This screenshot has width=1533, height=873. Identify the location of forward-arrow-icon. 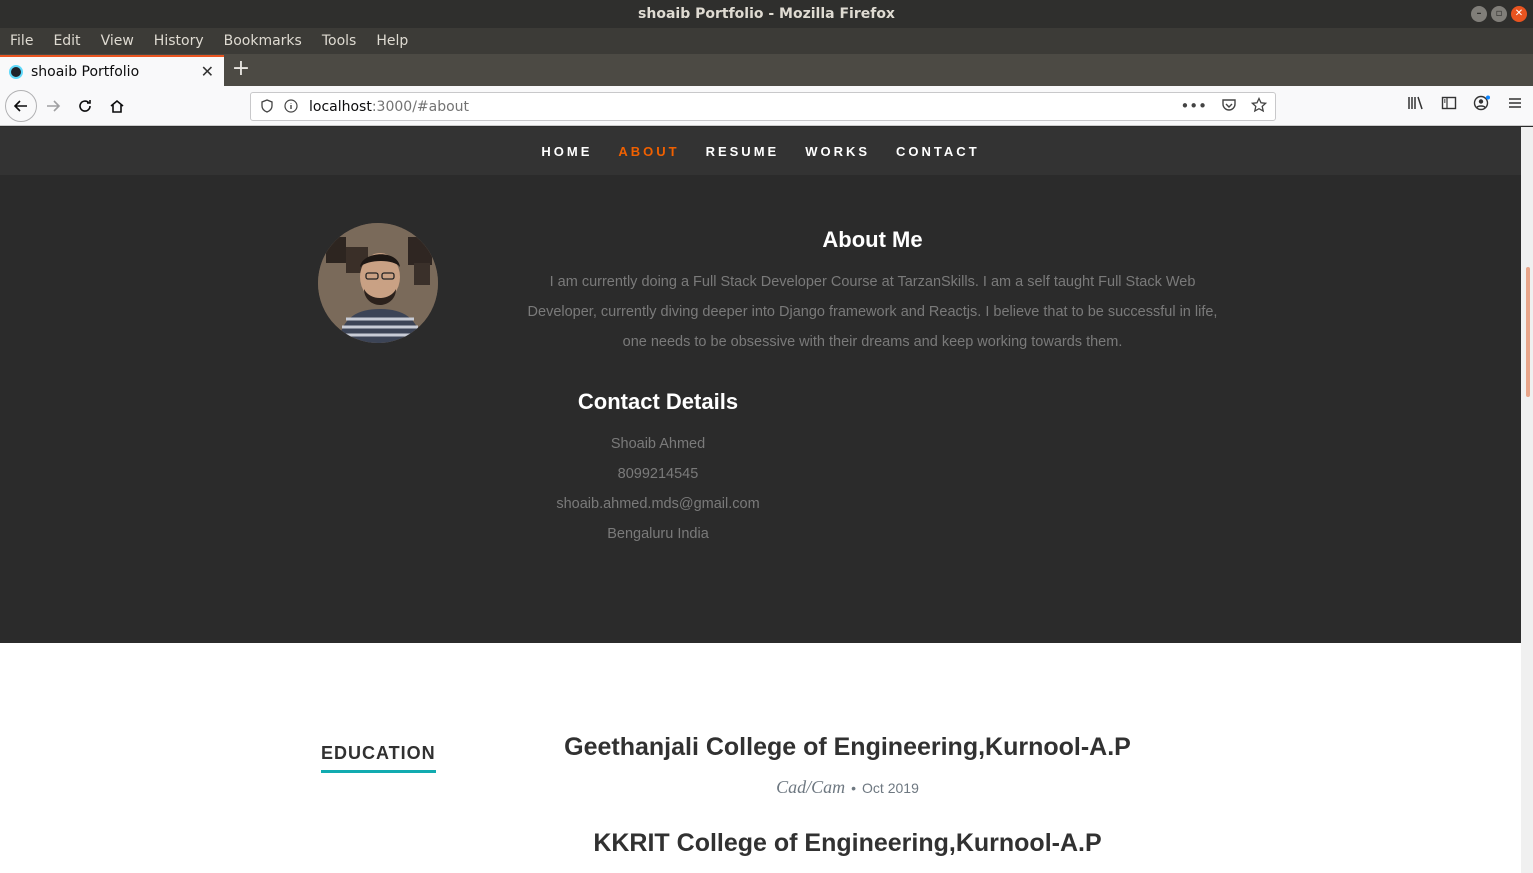
(54, 106).